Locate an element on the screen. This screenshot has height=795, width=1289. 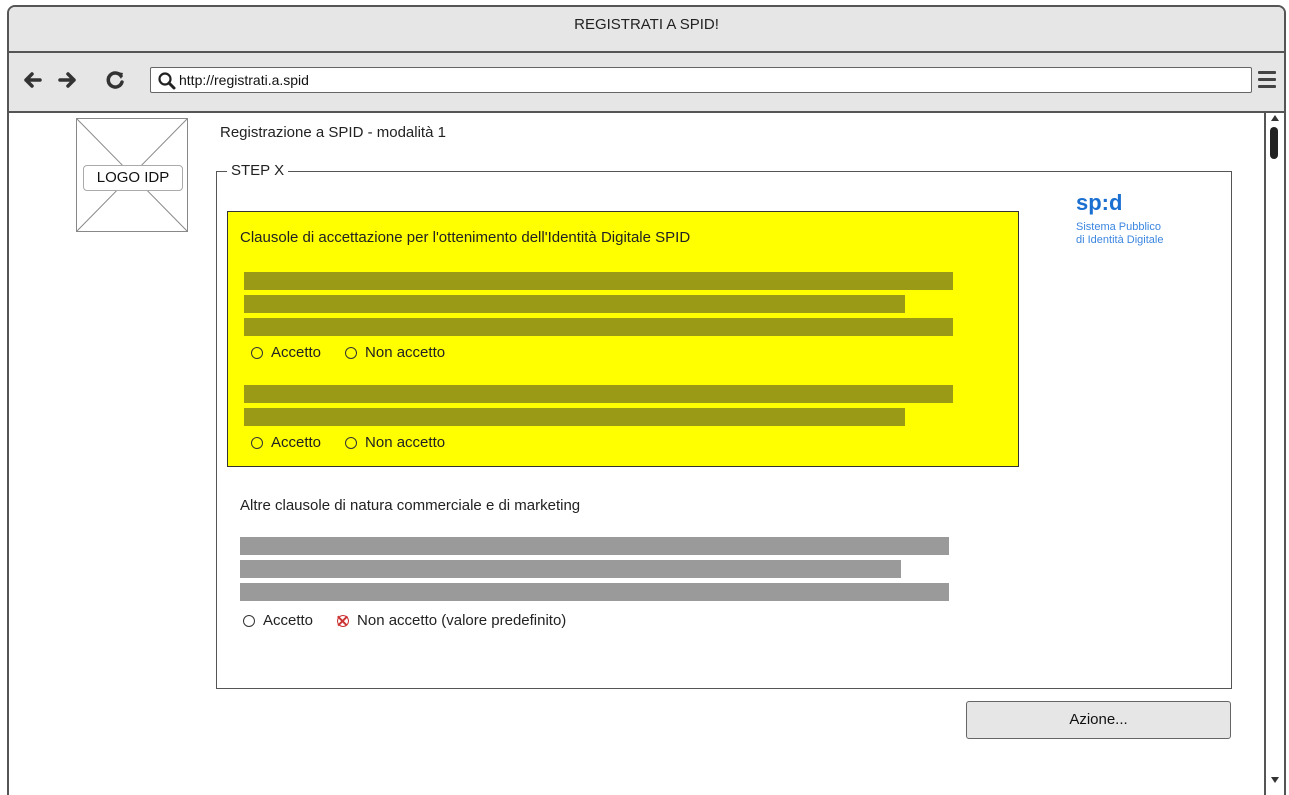
window-title: REGISTRATI A SPID! is located at coordinates (646, 30).